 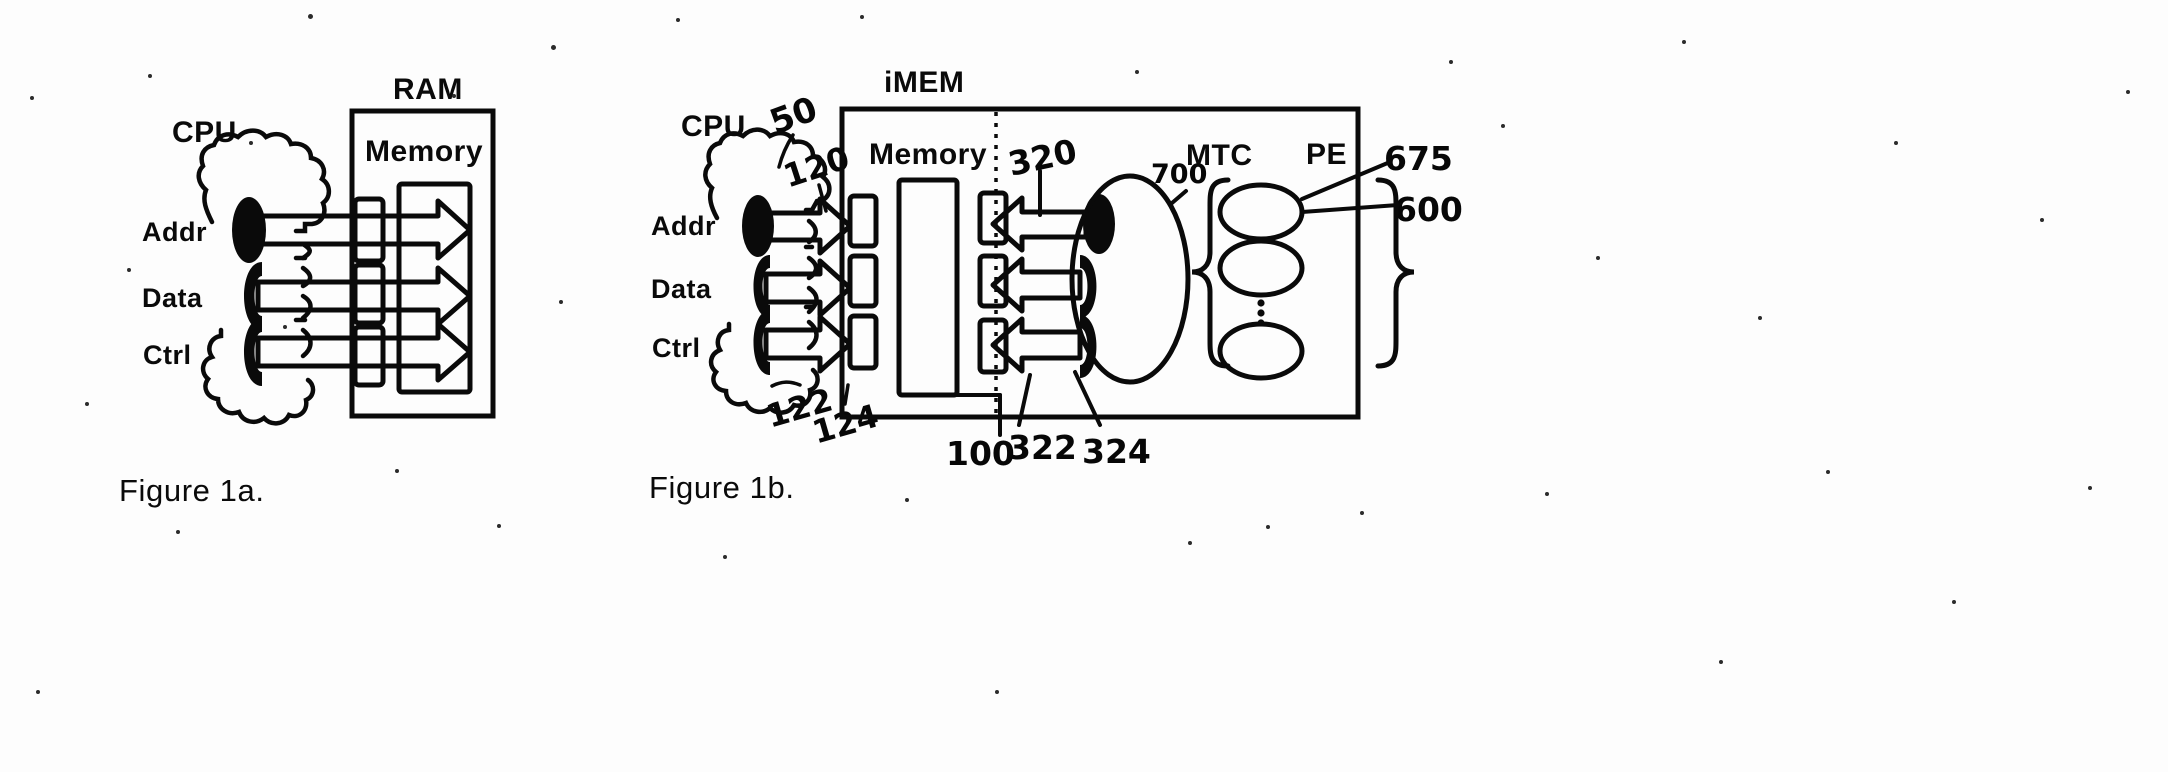 What do you see at coordinates (1043, 346) in the screenshot?
I see `fig-b-mtc-ctrl-bus` at bounding box center [1043, 346].